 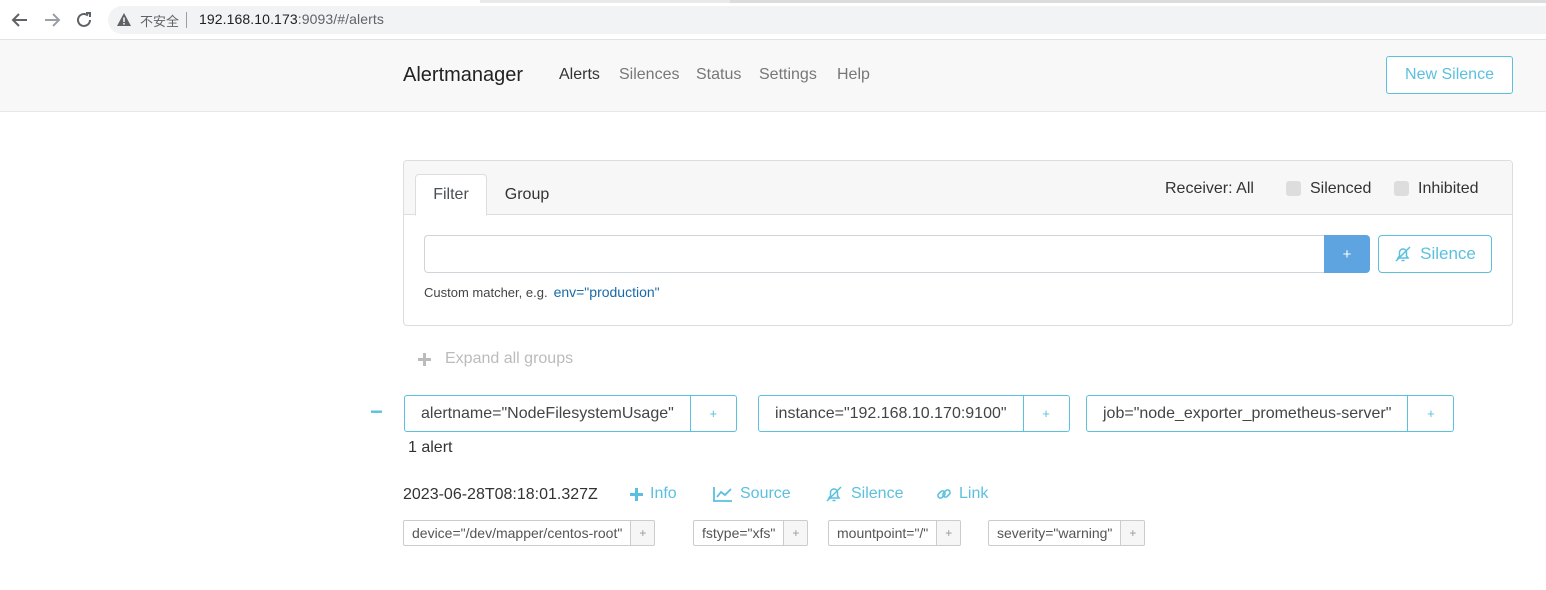 What do you see at coordinates (1209, 189) in the screenshot?
I see `receiver-selector: Receiver: All` at bounding box center [1209, 189].